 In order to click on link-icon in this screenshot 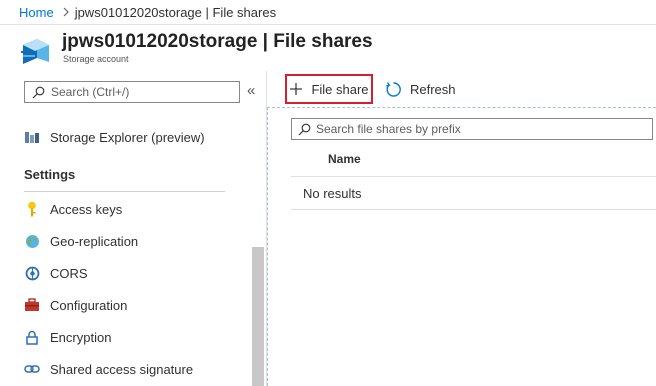, I will do `click(32, 369)`.